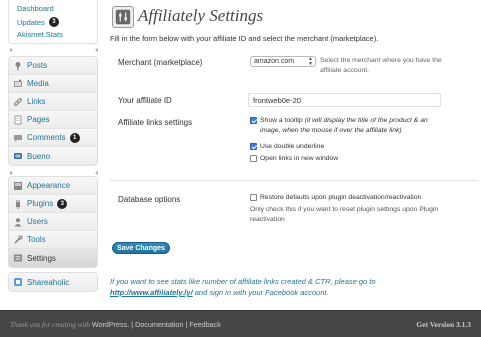 This screenshot has height=337, width=481. Describe the element at coordinates (381, 60) in the screenshot. I see `merchant-help-line: Select the merchant where you have the` at that location.